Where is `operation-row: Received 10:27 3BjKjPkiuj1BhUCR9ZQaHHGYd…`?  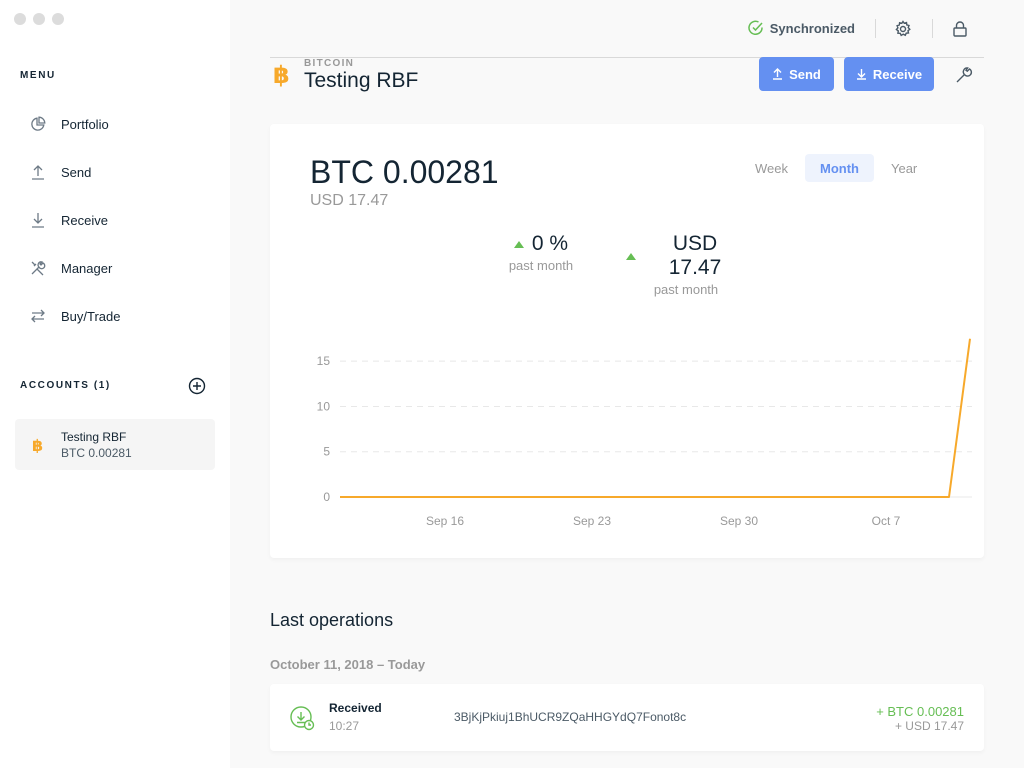
operation-row: Received 10:27 3BjKjPkiuj1BhUCR9ZQaHHGYd… is located at coordinates (627, 717).